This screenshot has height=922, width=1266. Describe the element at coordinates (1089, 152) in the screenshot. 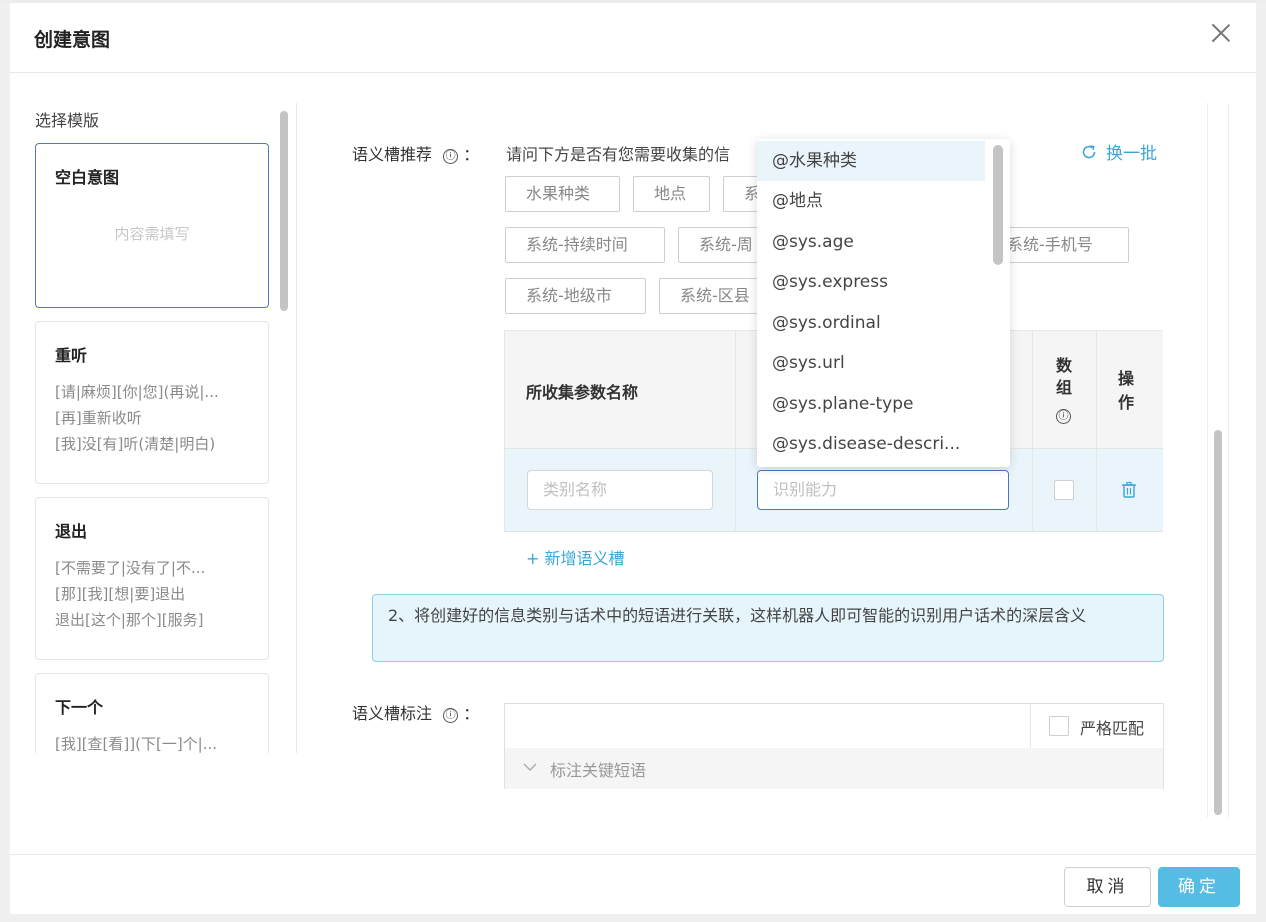

I see `refresh-icon` at that location.